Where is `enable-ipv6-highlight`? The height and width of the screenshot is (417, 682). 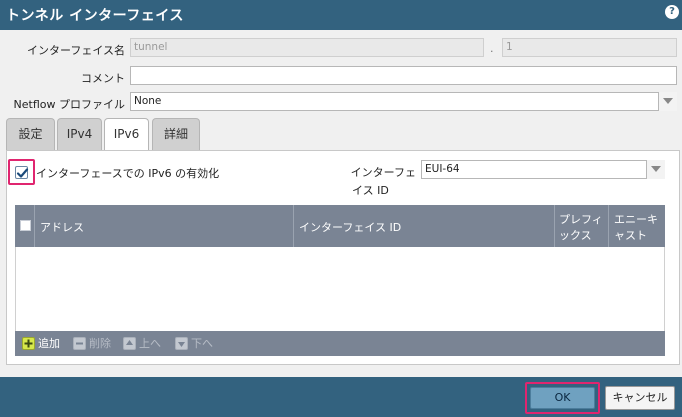
enable-ipv6-highlight is located at coordinates (21, 172).